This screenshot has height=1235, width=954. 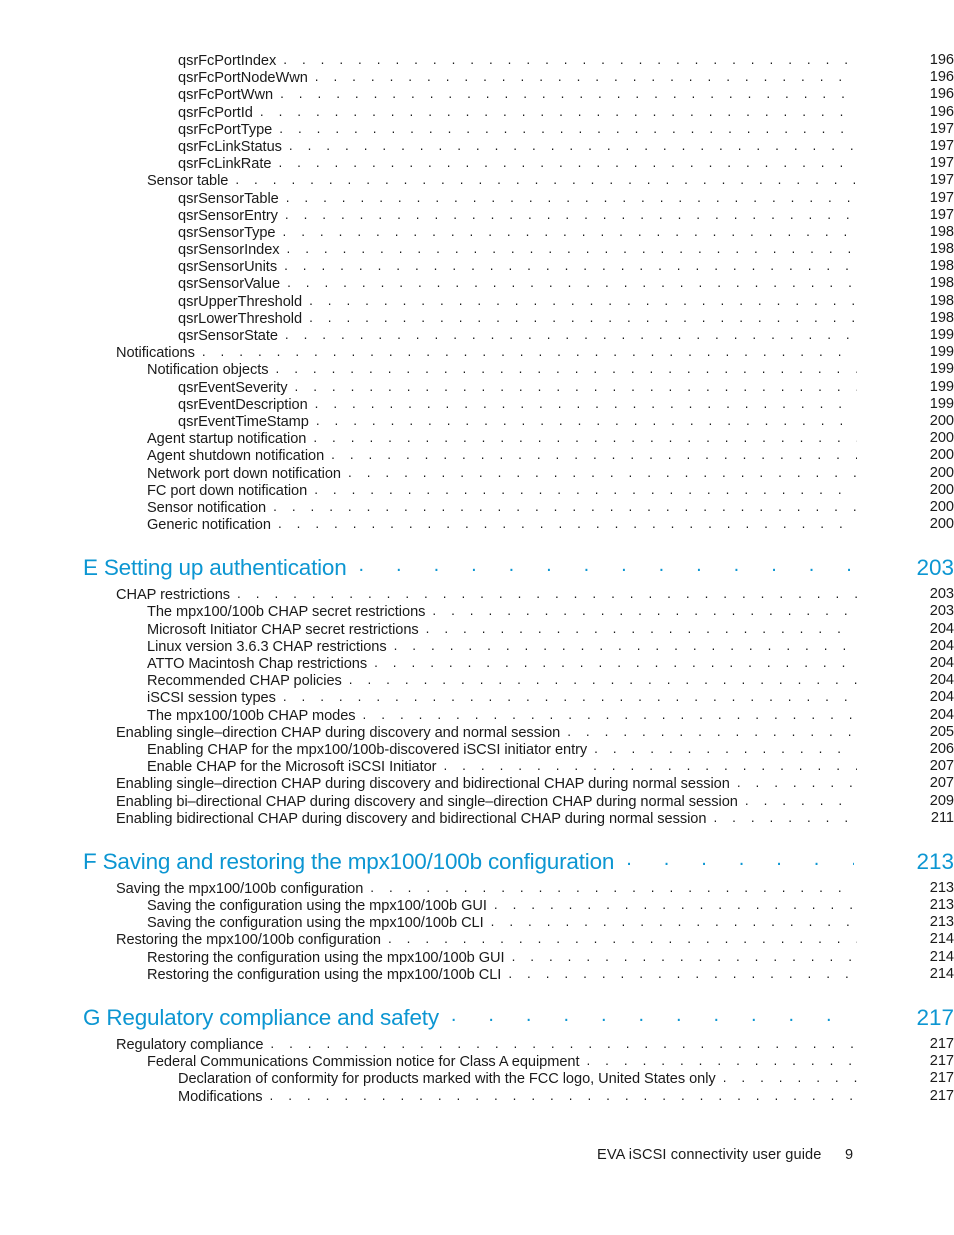 What do you see at coordinates (477, 249) in the screenshot?
I see `toc-entry: qsrSensorIndex 198` at bounding box center [477, 249].